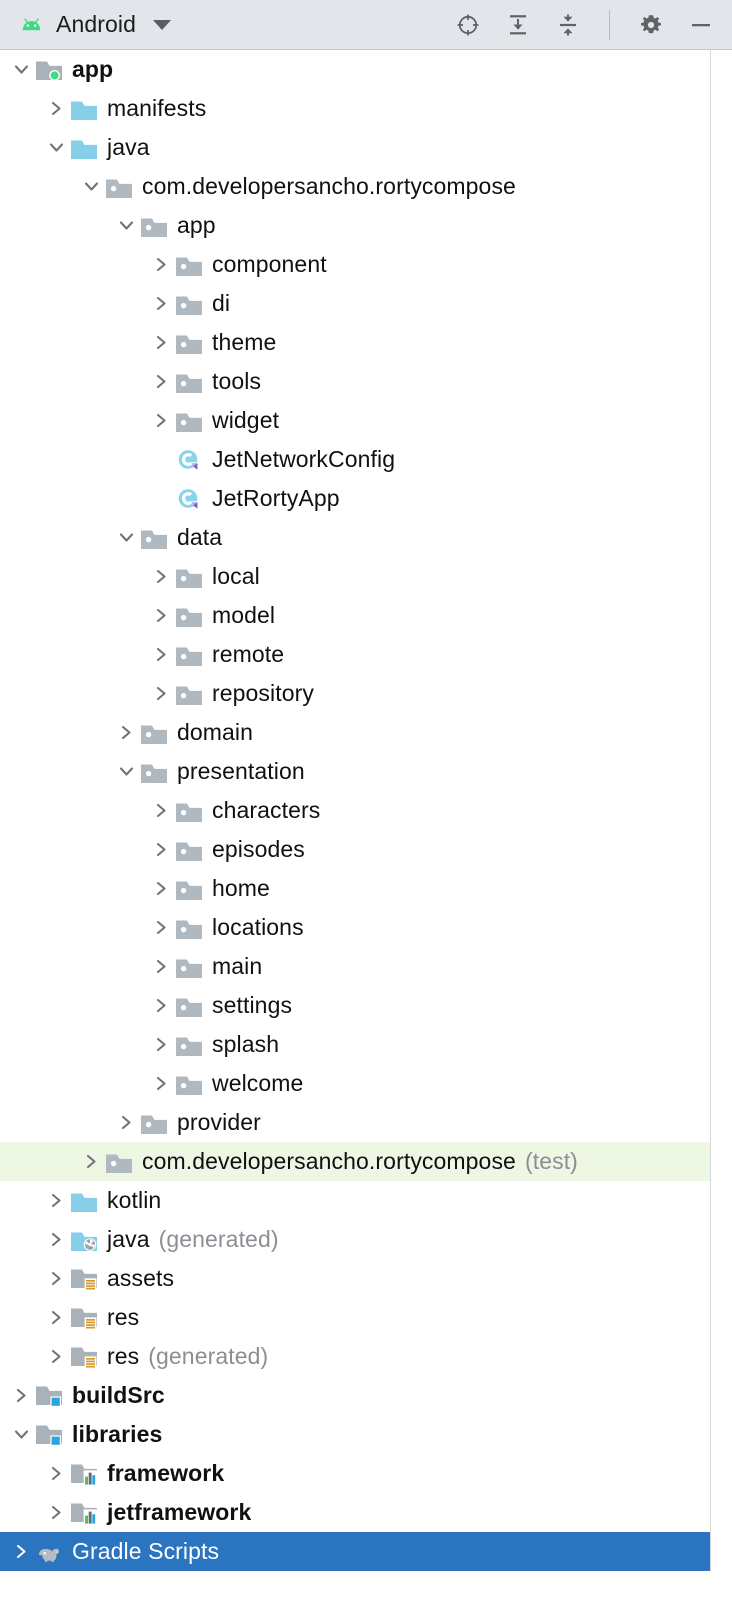  Describe the element at coordinates (31, 25) in the screenshot. I see `android-robot-icon` at that location.